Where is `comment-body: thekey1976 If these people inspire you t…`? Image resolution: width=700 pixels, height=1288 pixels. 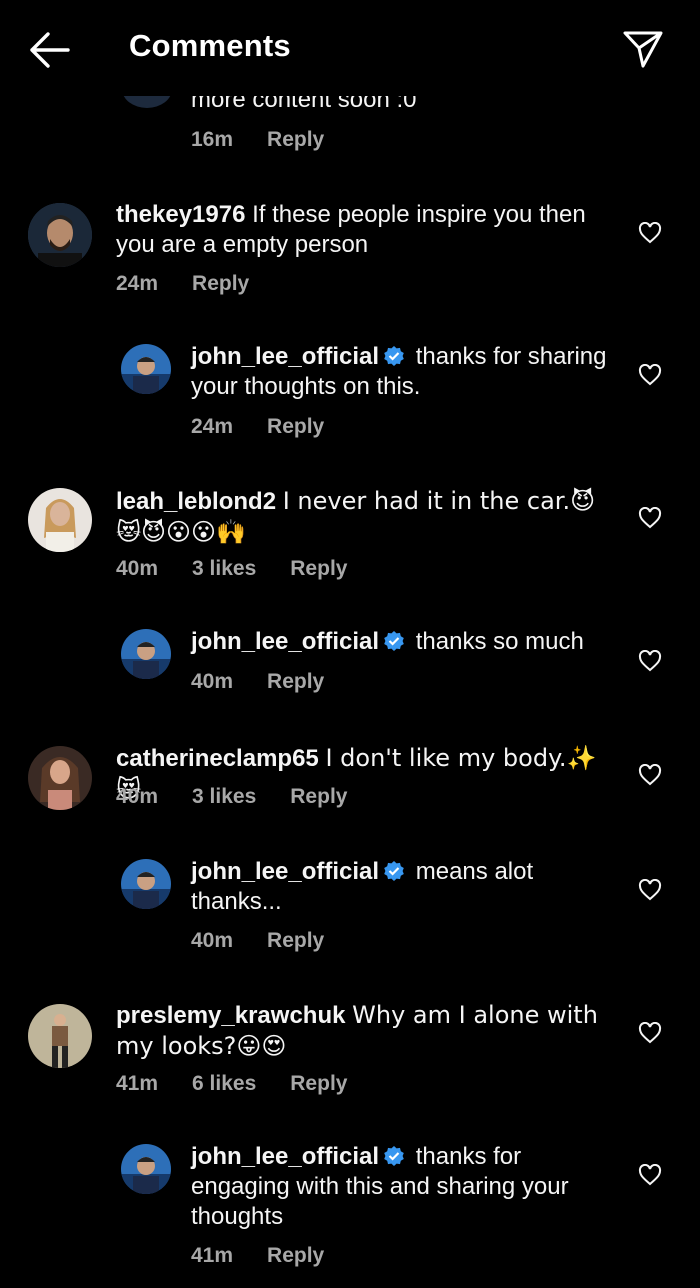 comment-body: thekey1976 If these people inspire you t… is located at coordinates (366, 230).